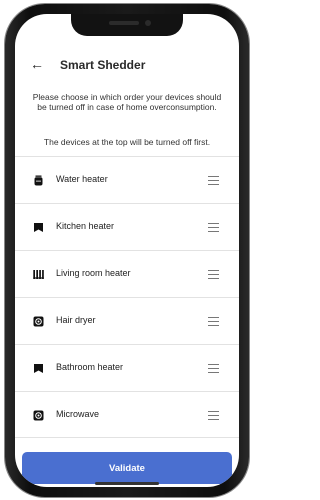 The height and width of the screenshot is (500, 320). Describe the element at coordinates (37, 64) in the screenshot. I see `back-arrow-icon: ←` at that location.